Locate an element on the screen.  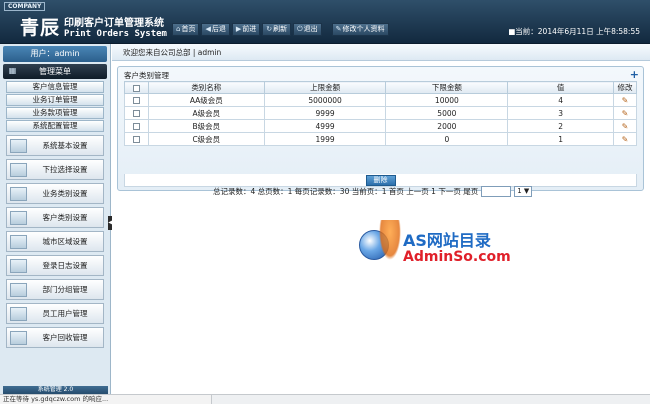
cell-upper: 5000000 is located at coordinates (325, 100).